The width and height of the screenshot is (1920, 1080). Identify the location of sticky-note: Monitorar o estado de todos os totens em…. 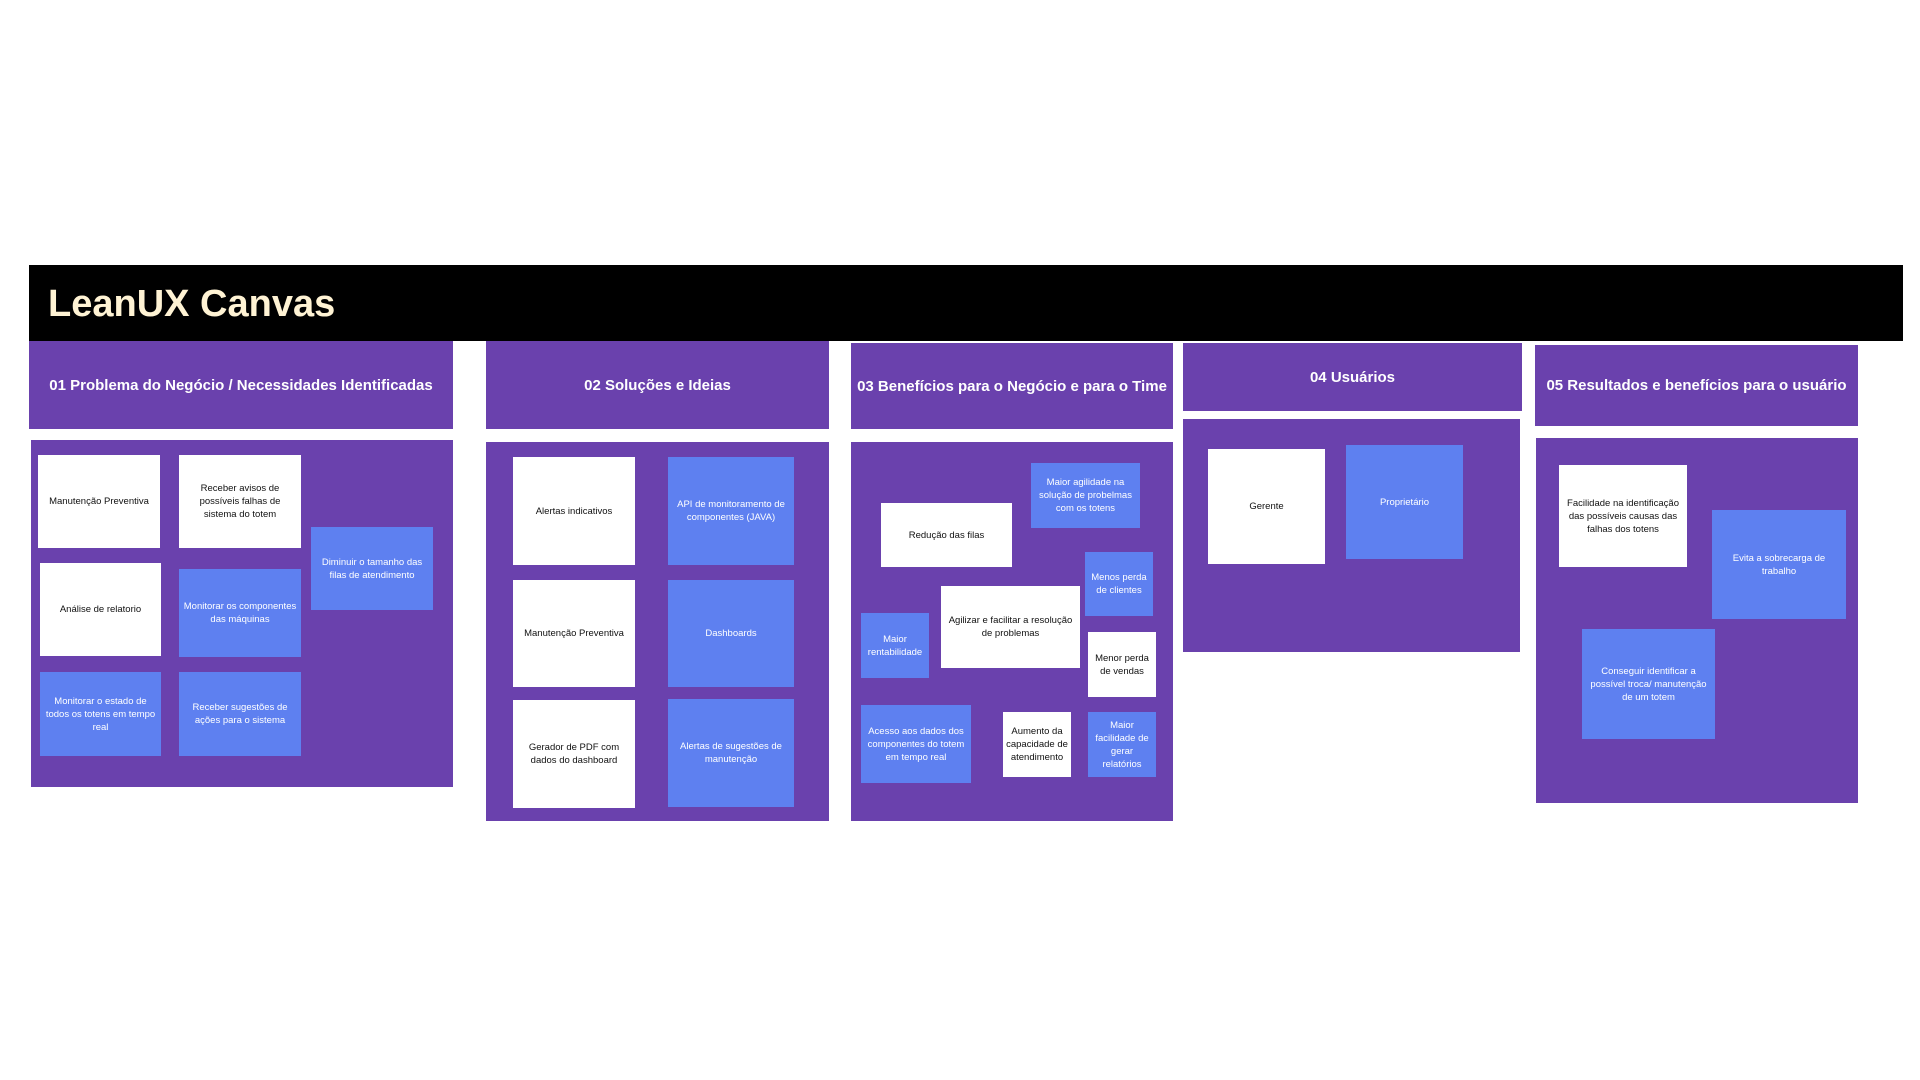
(100, 714).